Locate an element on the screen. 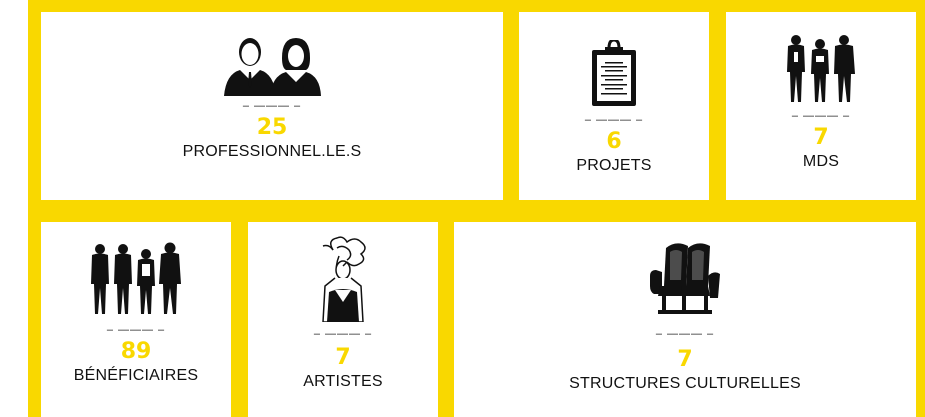 Image resolution: width=925 pixels, height=417 pixels. stat-card-artists: – ——— – 7 ARTISTES is located at coordinates (343, 319).